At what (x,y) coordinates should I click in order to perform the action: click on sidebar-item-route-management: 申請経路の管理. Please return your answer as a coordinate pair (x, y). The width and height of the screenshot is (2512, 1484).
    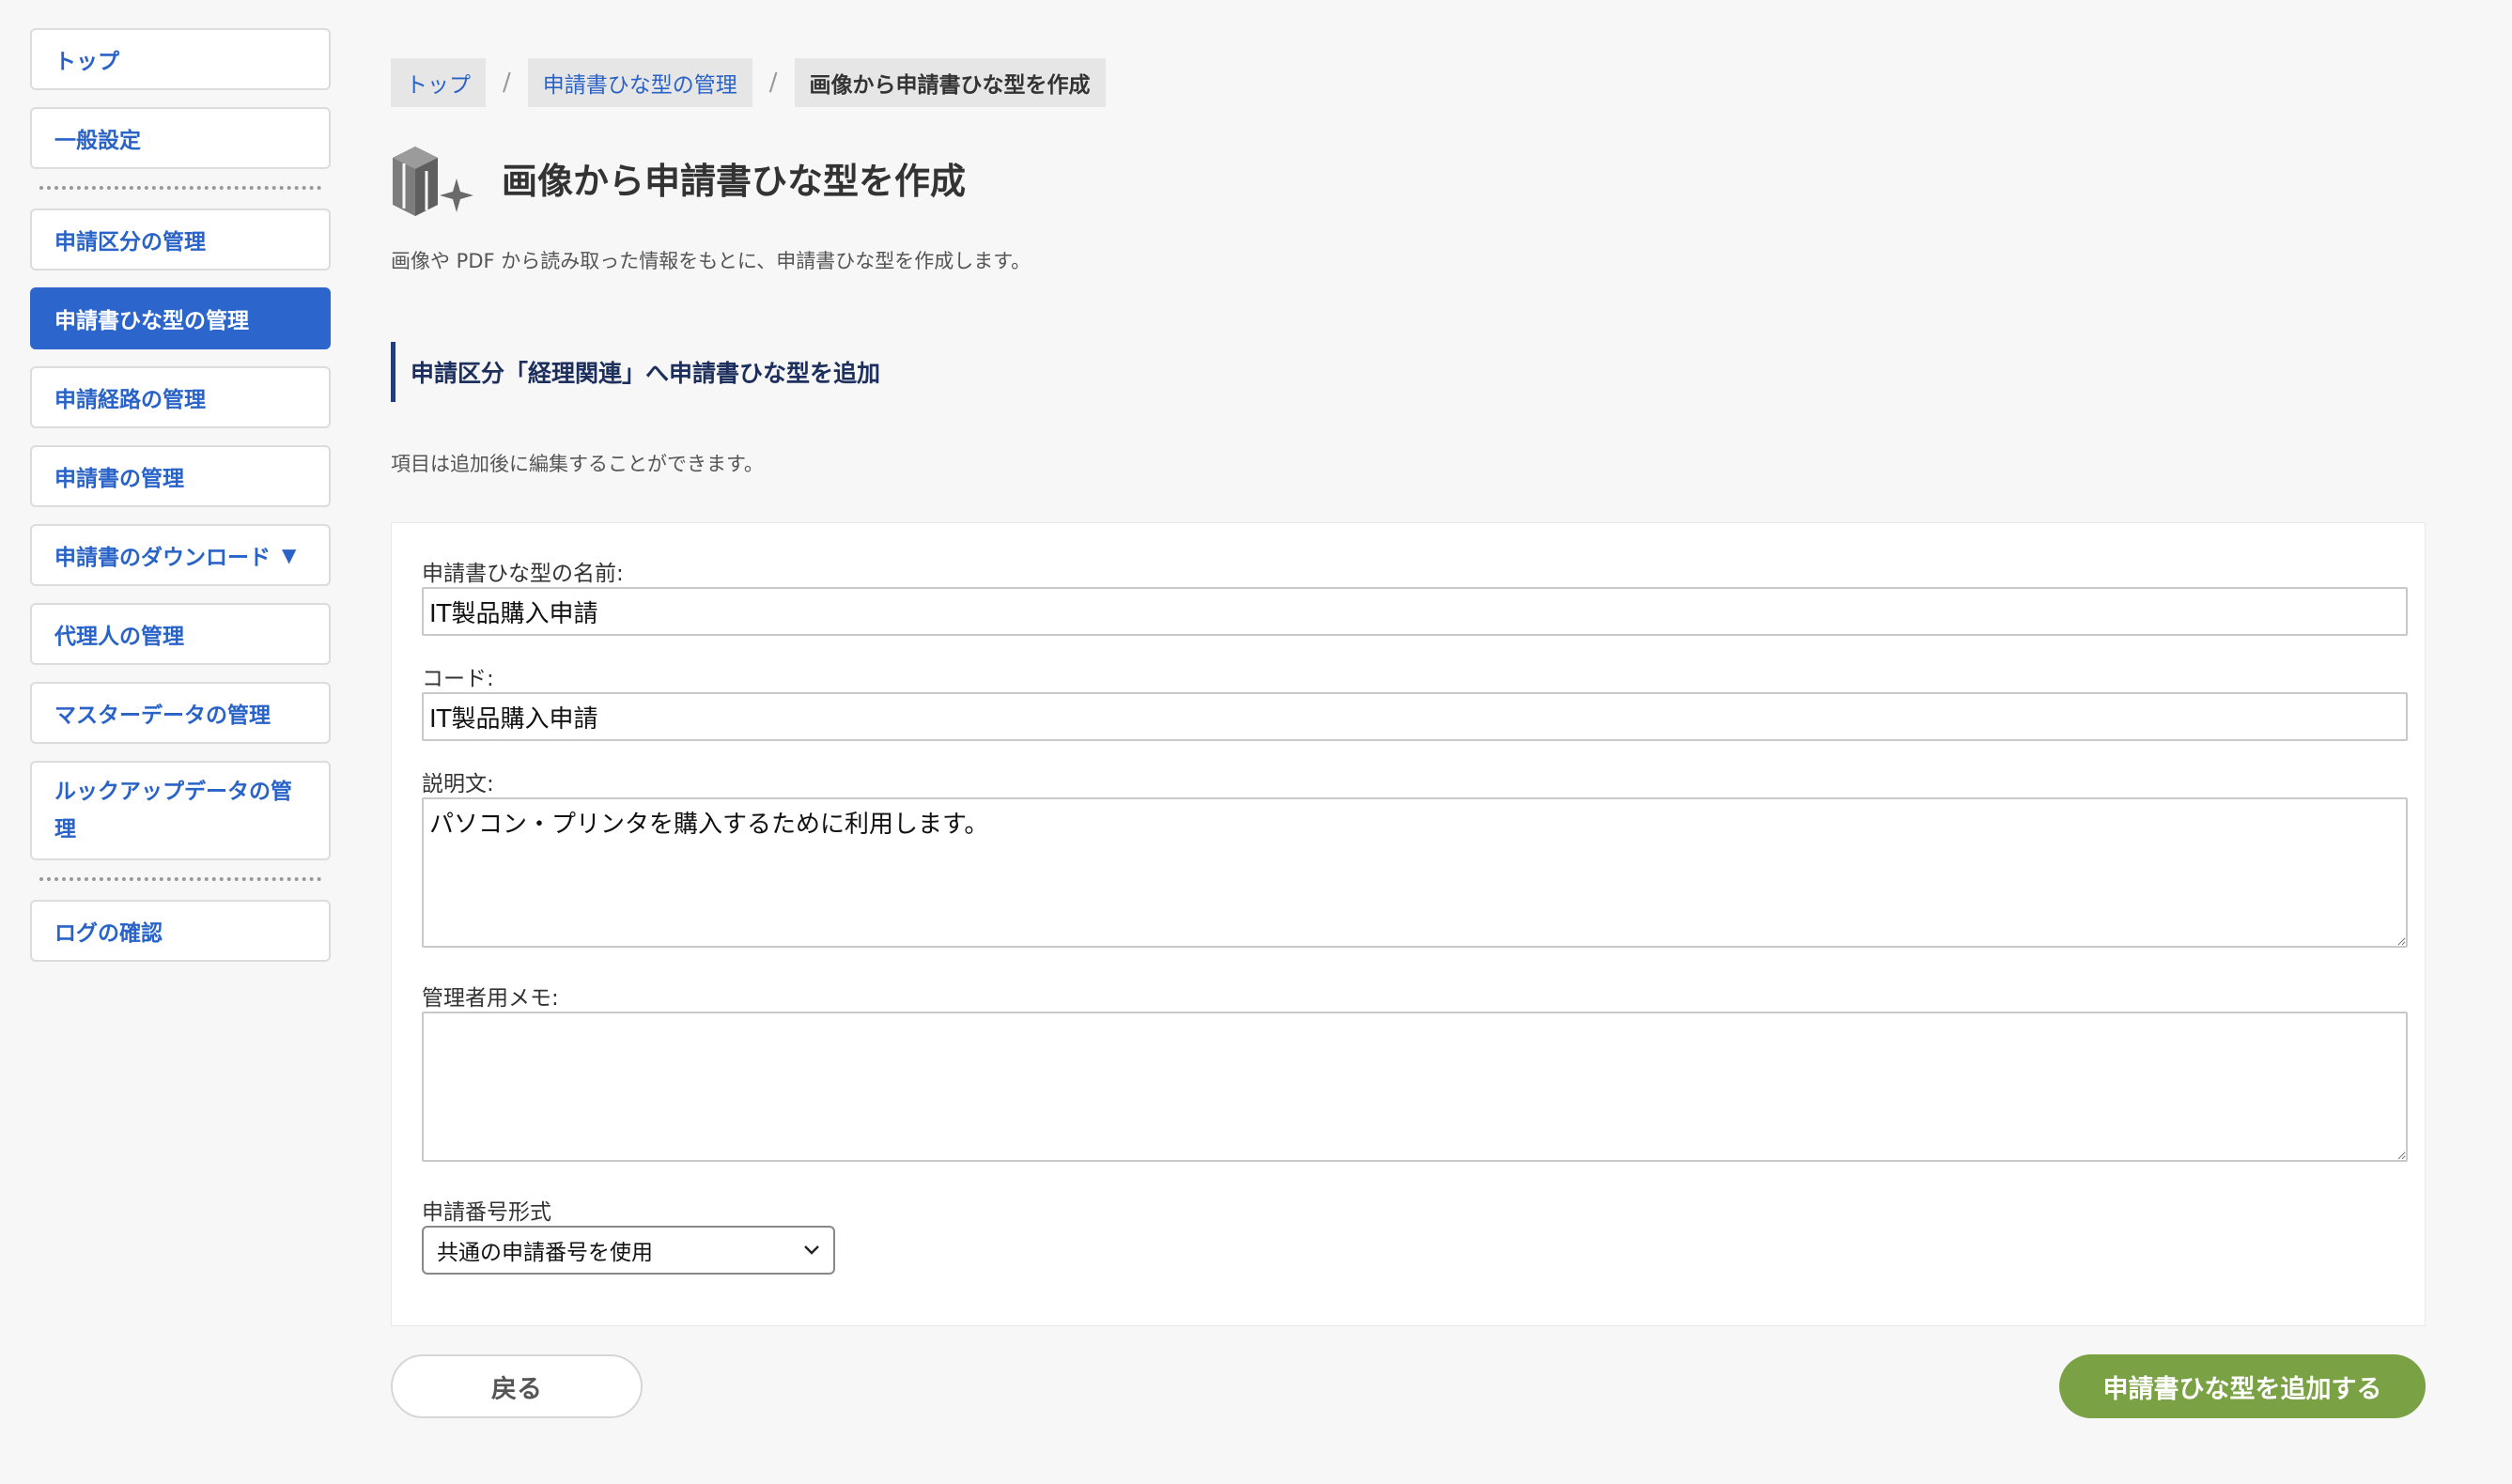
    Looking at the image, I should click on (180, 397).